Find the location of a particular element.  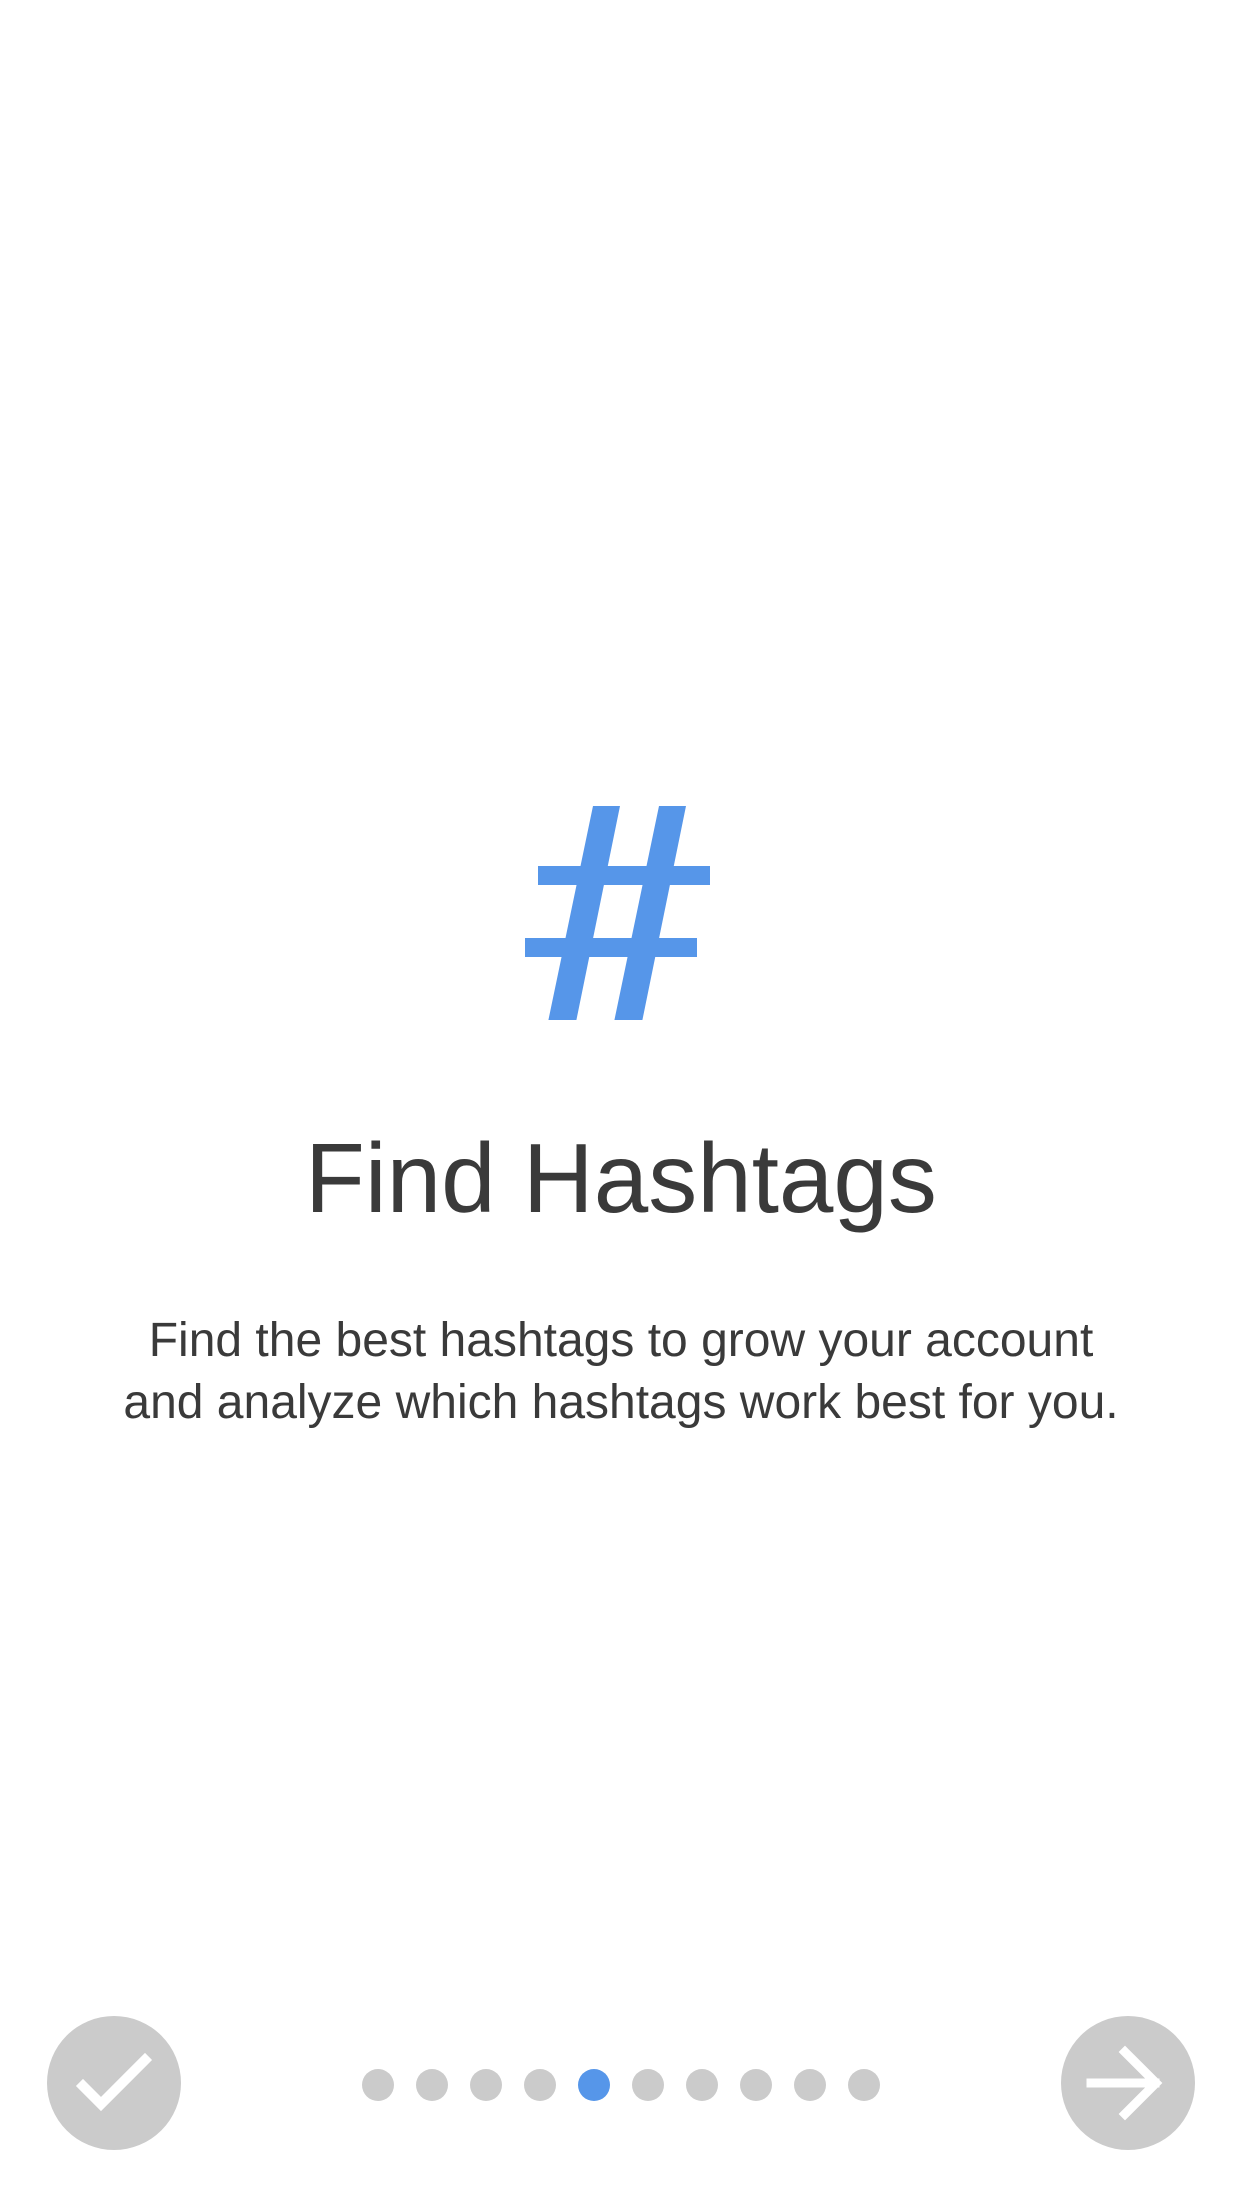

page-title: Find Hashtags is located at coordinates (621, 1178).